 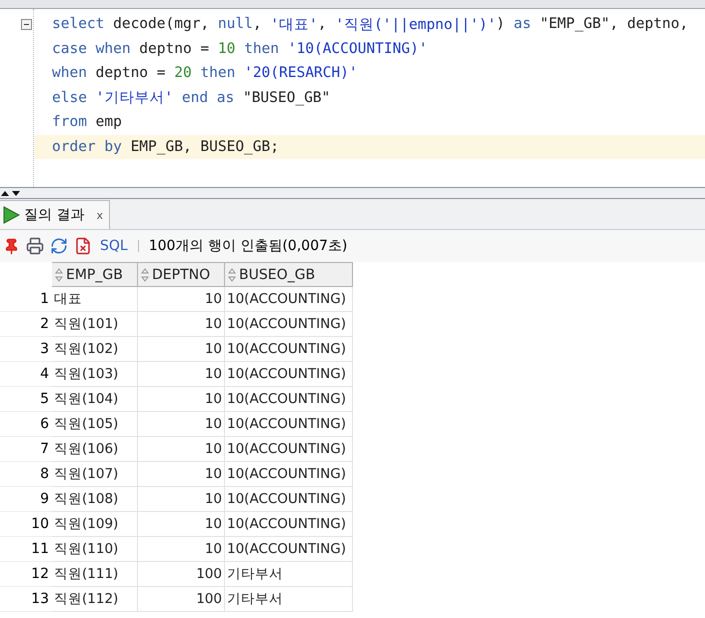 I want to click on sql-link: SQL, so click(x=114, y=246).